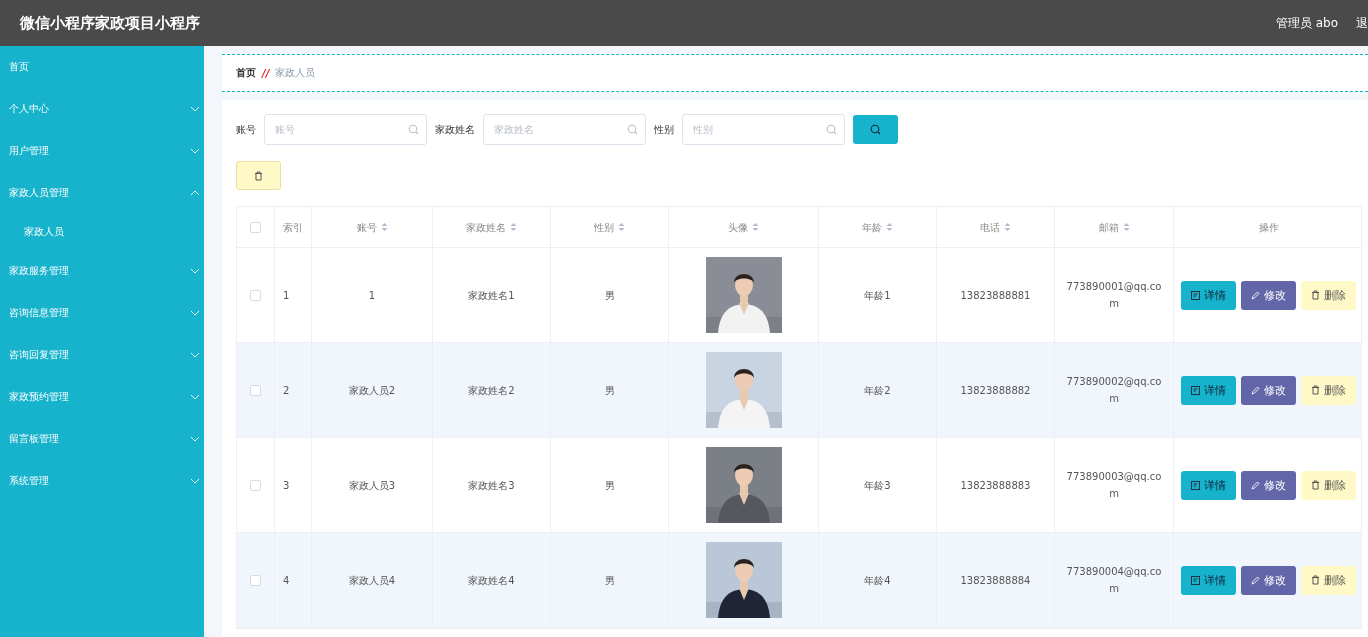 Image resolution: width=1368 pixels, height=637 pixels. What do you see at coordinates (455, 129) in the screenshot?
I see `filter-label: 家政姓名` at bounding box center [455, 129].